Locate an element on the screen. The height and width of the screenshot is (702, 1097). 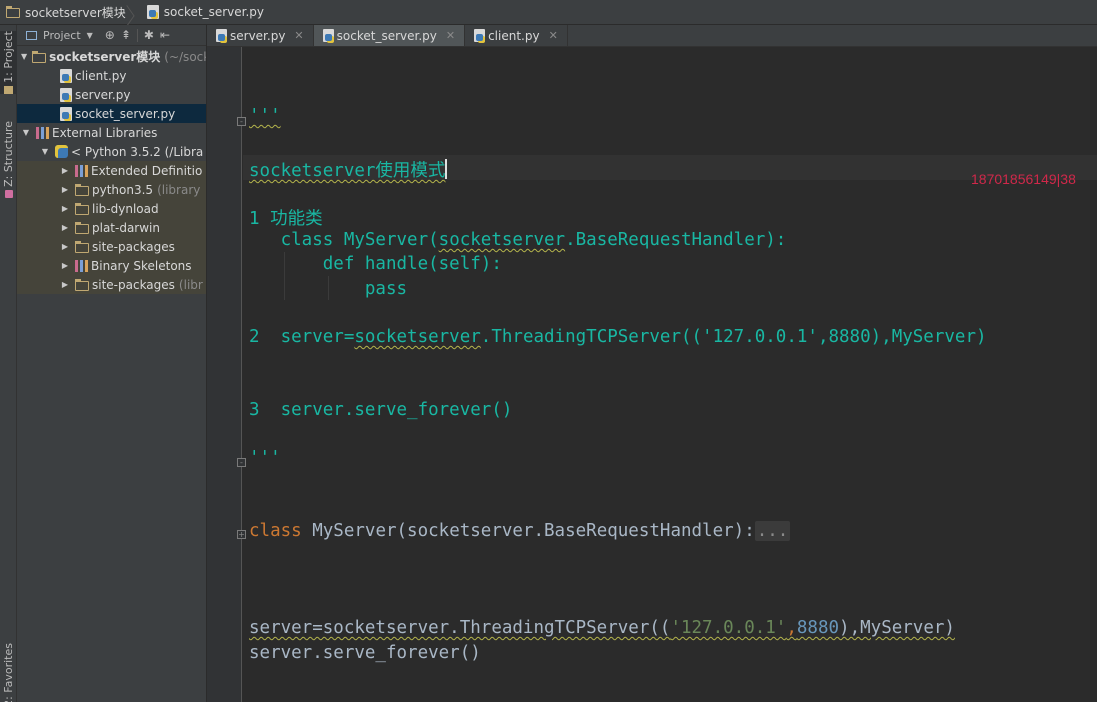
tree-item-binary-skeletons: ▶ Binary Skeletons is located at coordinates (111, 265).